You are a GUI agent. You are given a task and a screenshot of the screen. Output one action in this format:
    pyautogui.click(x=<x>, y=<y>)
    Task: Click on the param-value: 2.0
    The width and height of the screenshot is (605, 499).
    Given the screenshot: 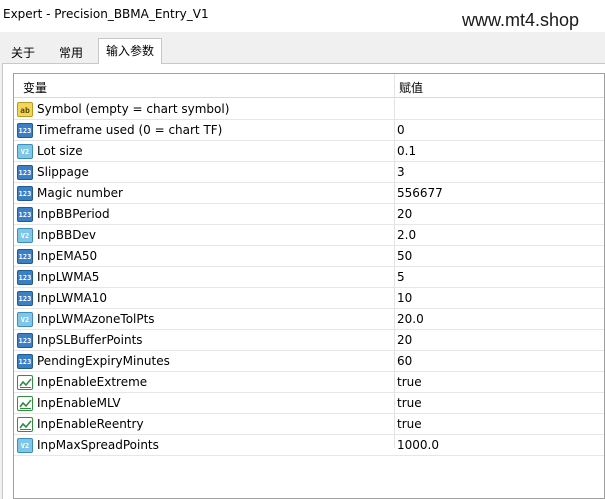 What is the action you would take?
    pyautogui.click(x=406, y=235)
    